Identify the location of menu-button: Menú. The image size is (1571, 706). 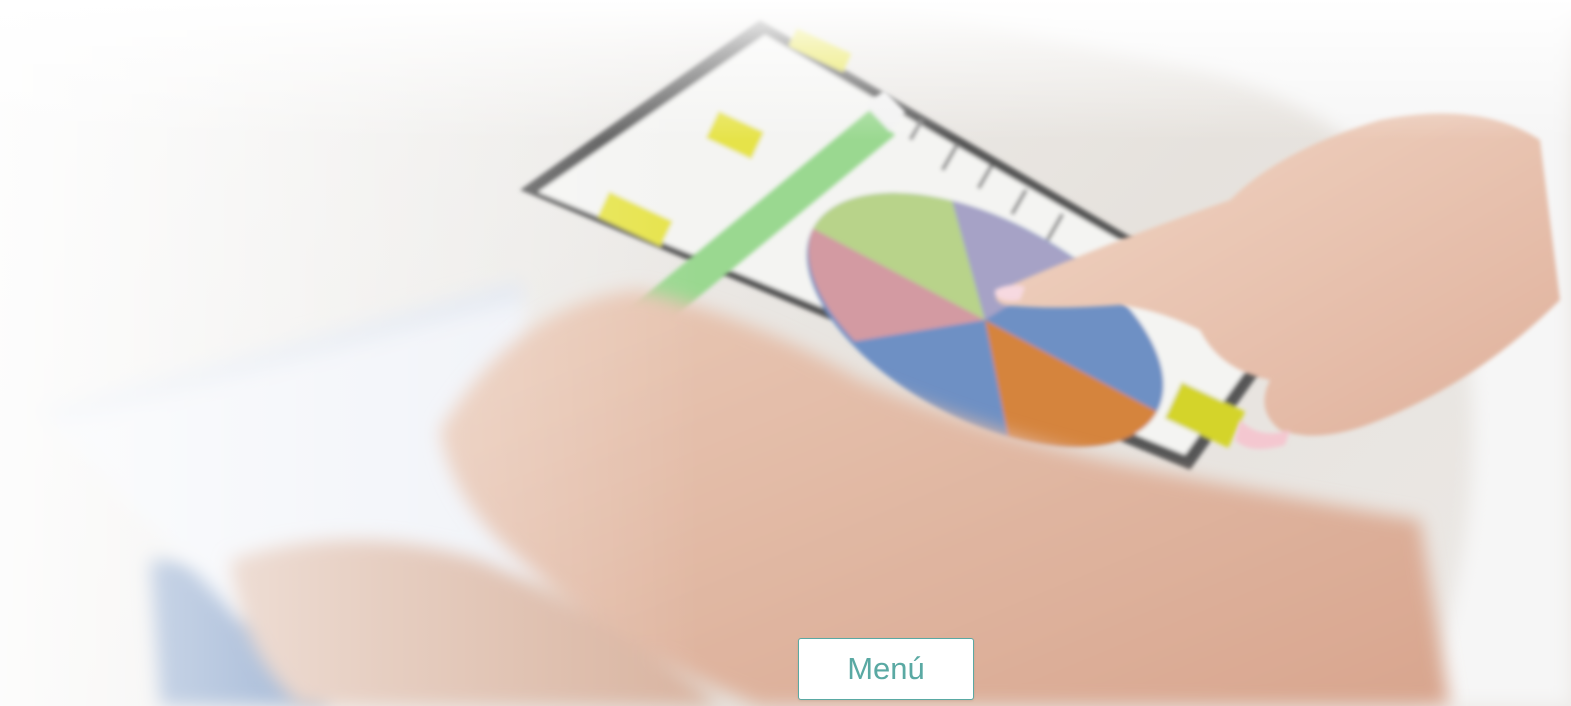
(886, 669).